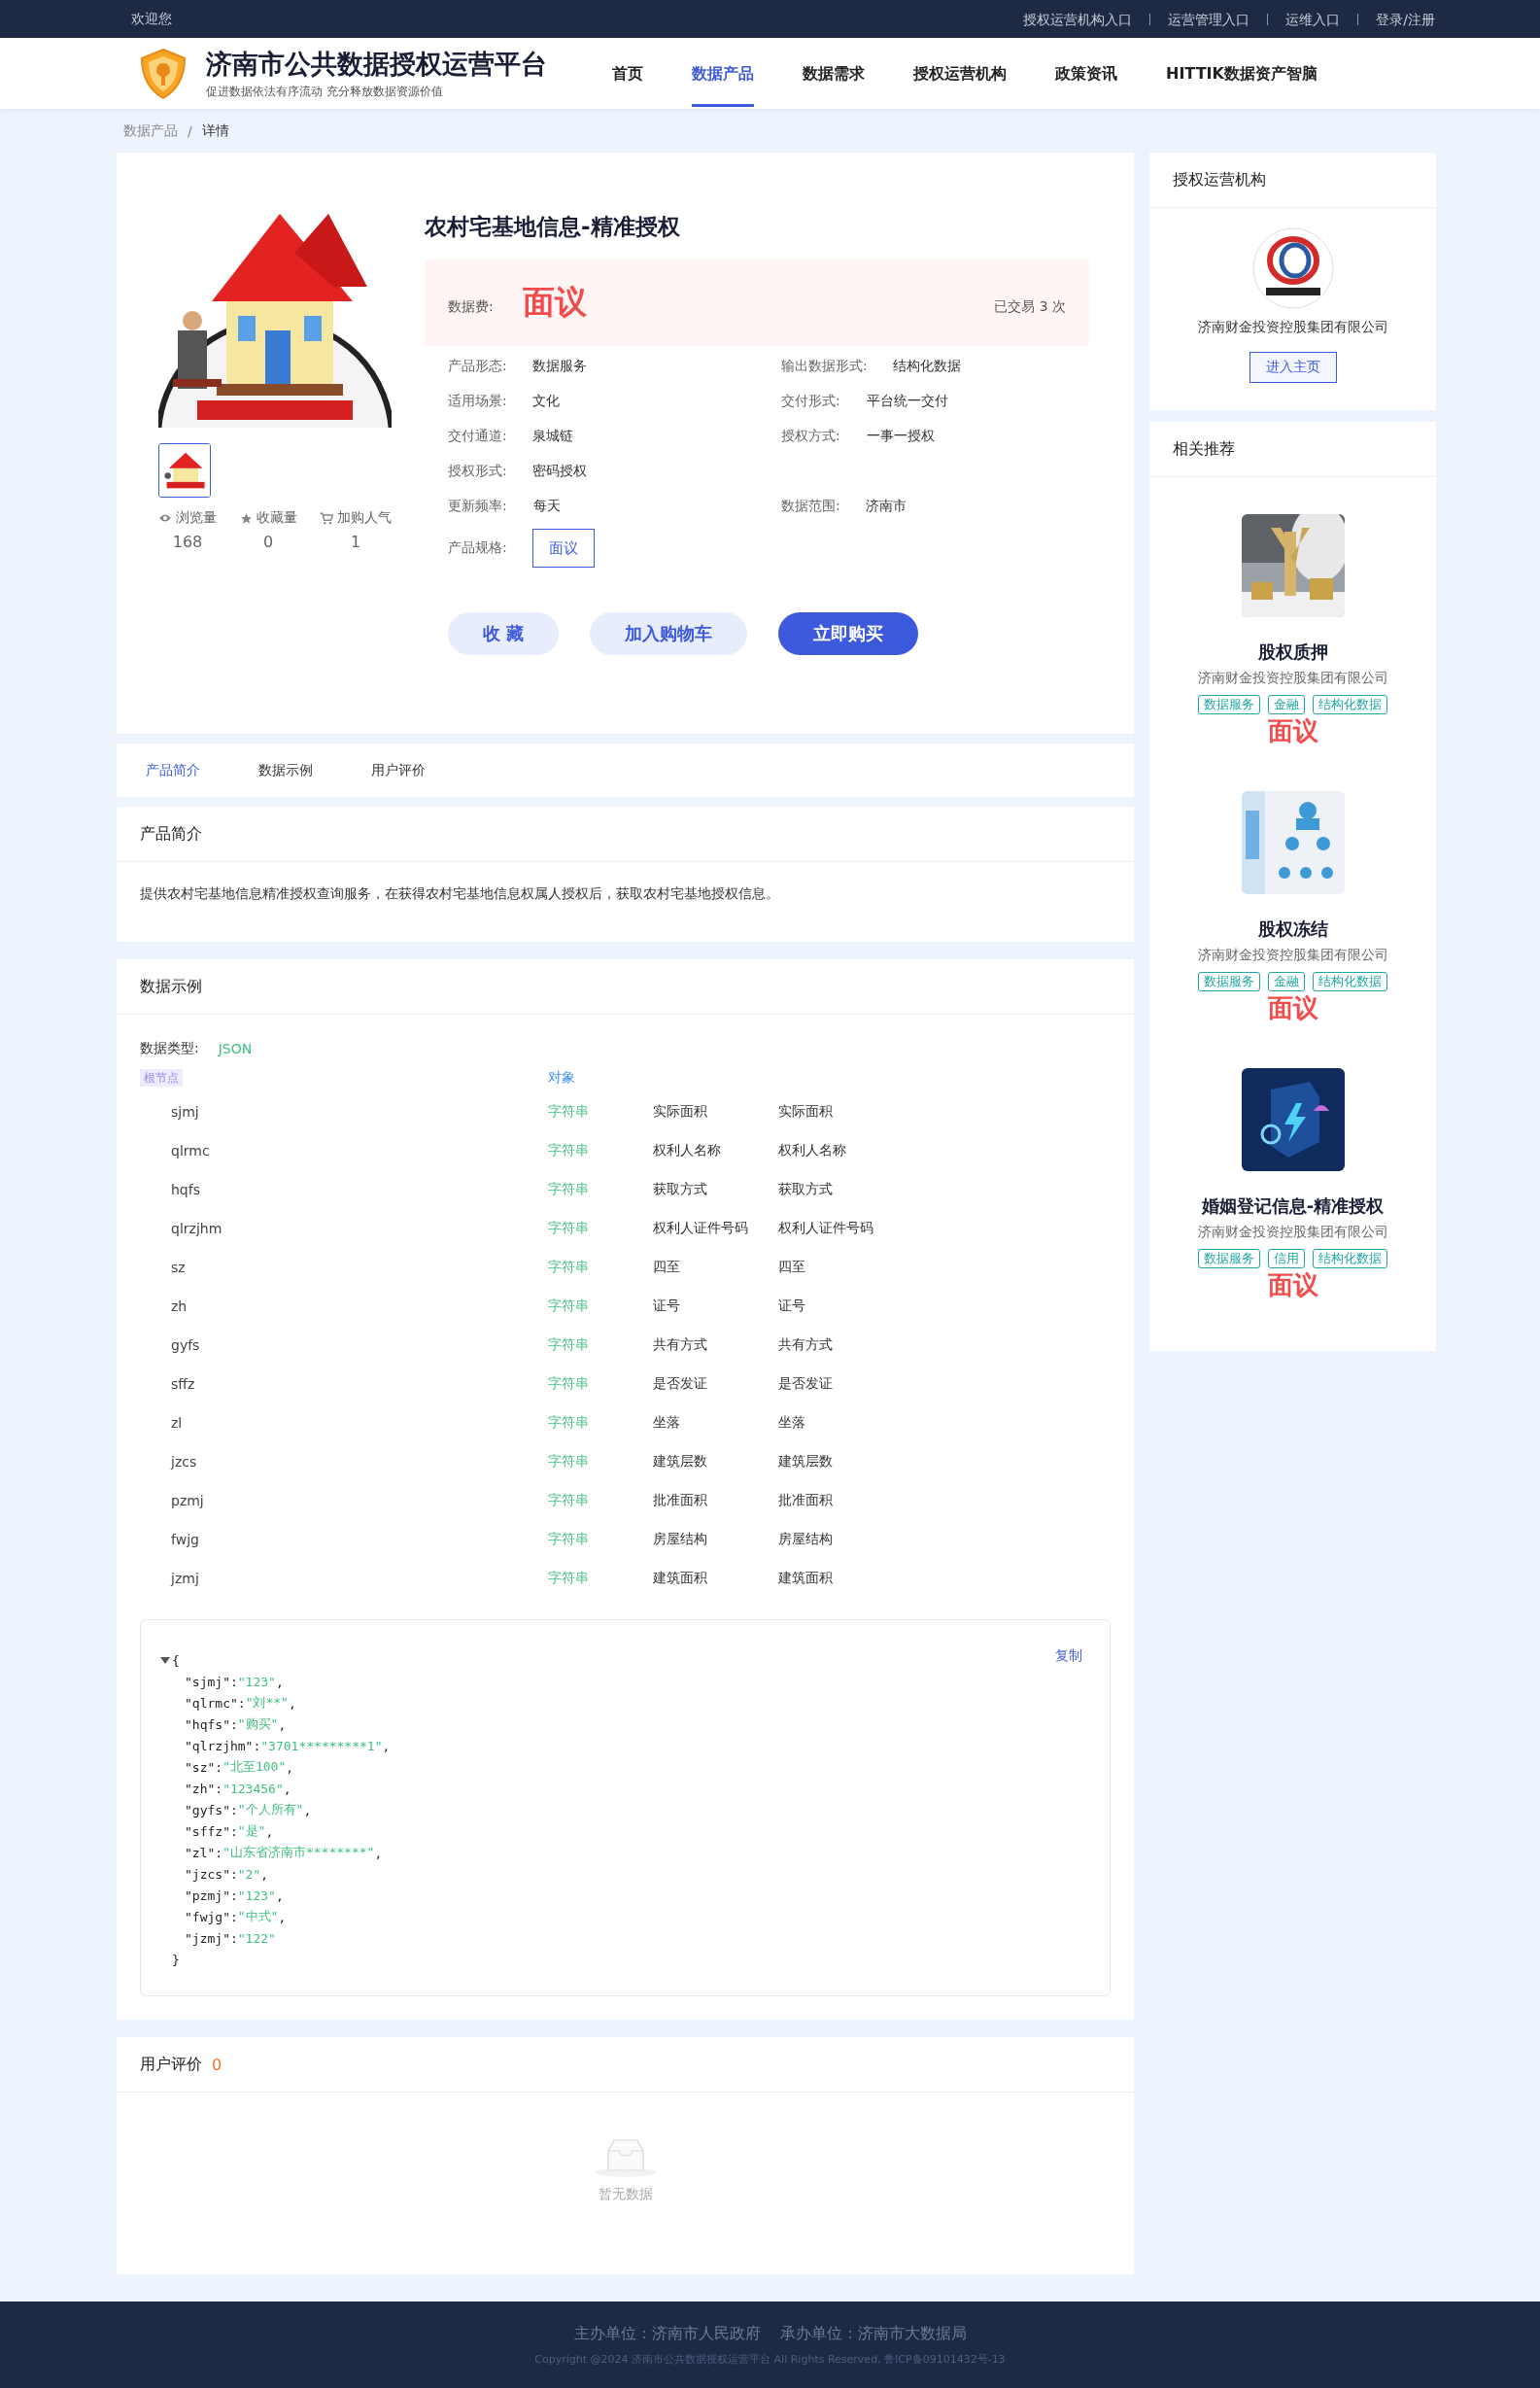  What do you see at coordinates (1286, 981) in the screenshot?
I see `tag: 金融` at bounding box center [1286, 981].